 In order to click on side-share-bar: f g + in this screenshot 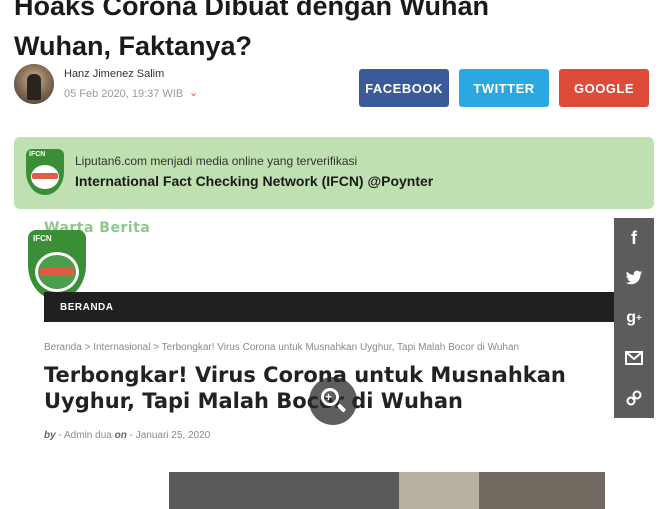, I will do `click(634, 318)`.